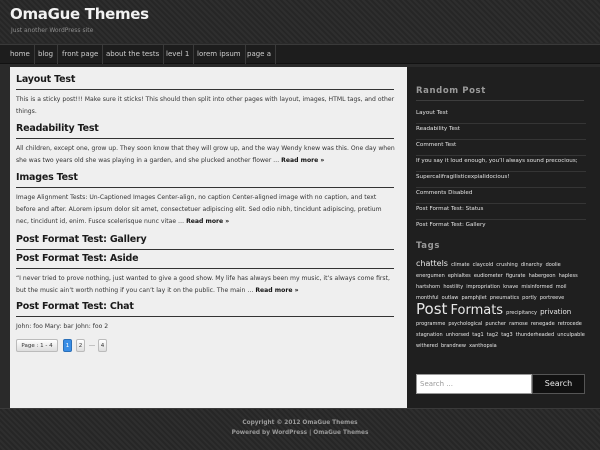 This screenshot has width=600, height=450. What do you see at coordinates (67, 345) in the screenshot?
I see `pagination-page-1: 1` at bounding box center [67, 345].